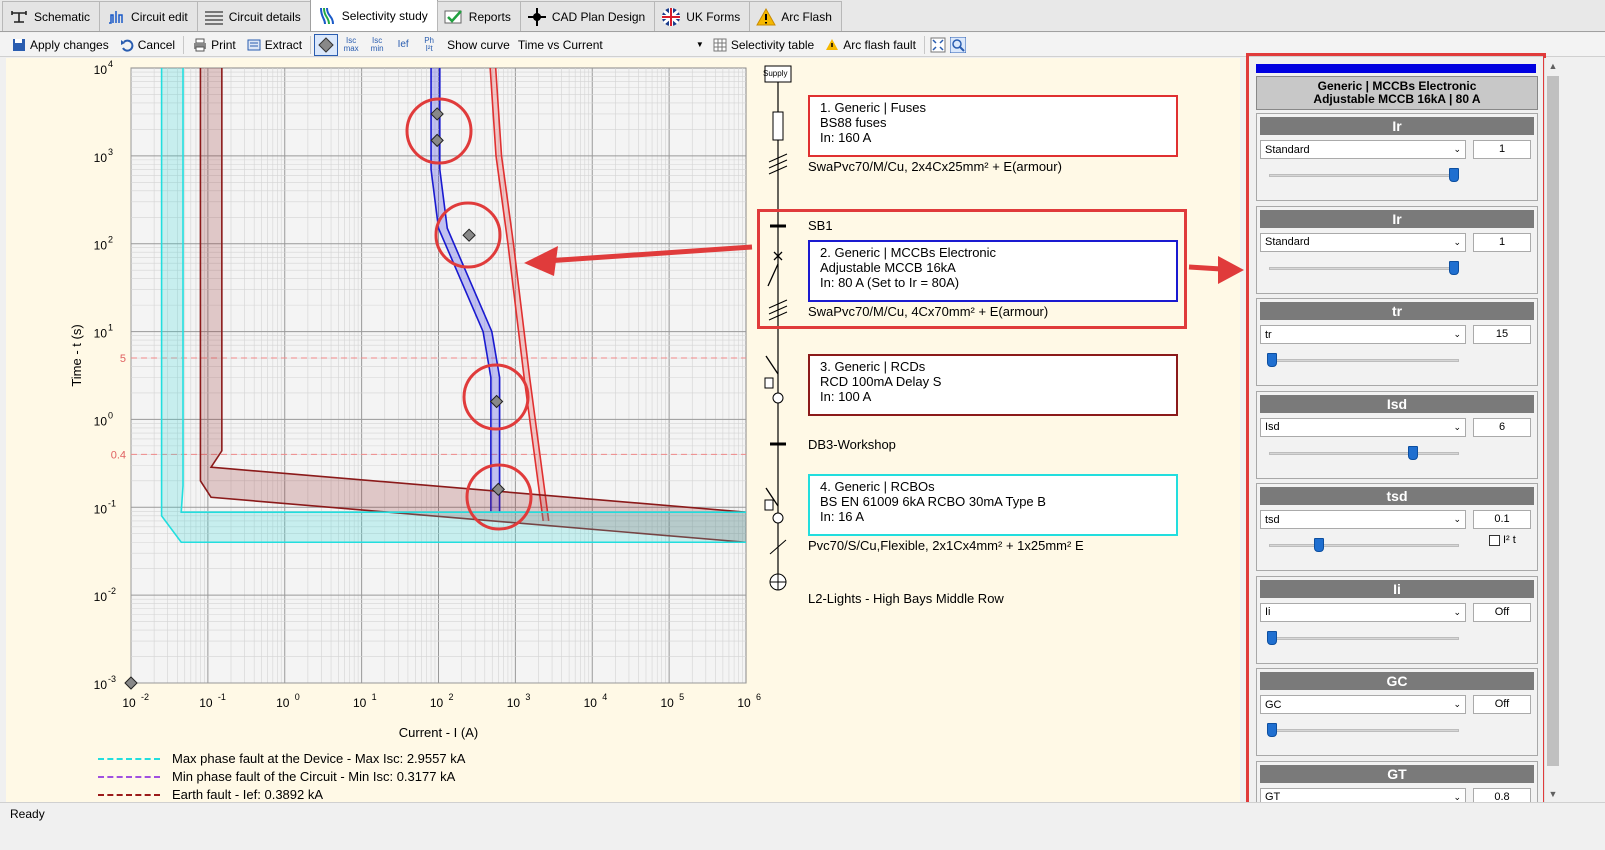  What do you see at coordinates (681, 697) in the screenshot?
I see `x-tick-exponent: 5` at bounding box center [681, 697].